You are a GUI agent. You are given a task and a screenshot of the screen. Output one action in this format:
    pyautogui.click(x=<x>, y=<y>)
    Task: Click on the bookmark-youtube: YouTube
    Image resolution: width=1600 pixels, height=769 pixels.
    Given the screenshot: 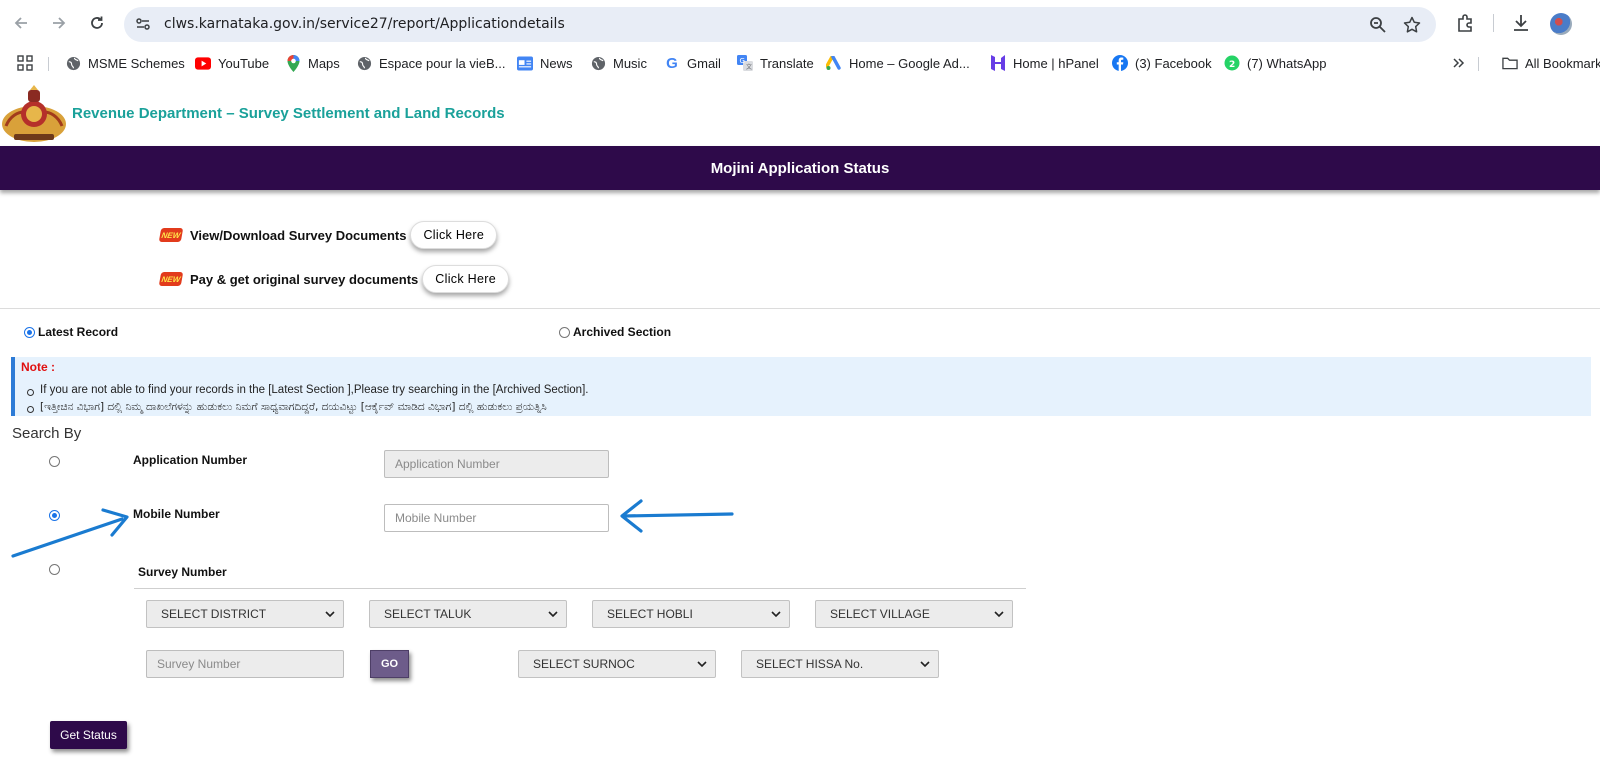 What is the action you would take?
    pyautogui.click(x=232, y=63)
    